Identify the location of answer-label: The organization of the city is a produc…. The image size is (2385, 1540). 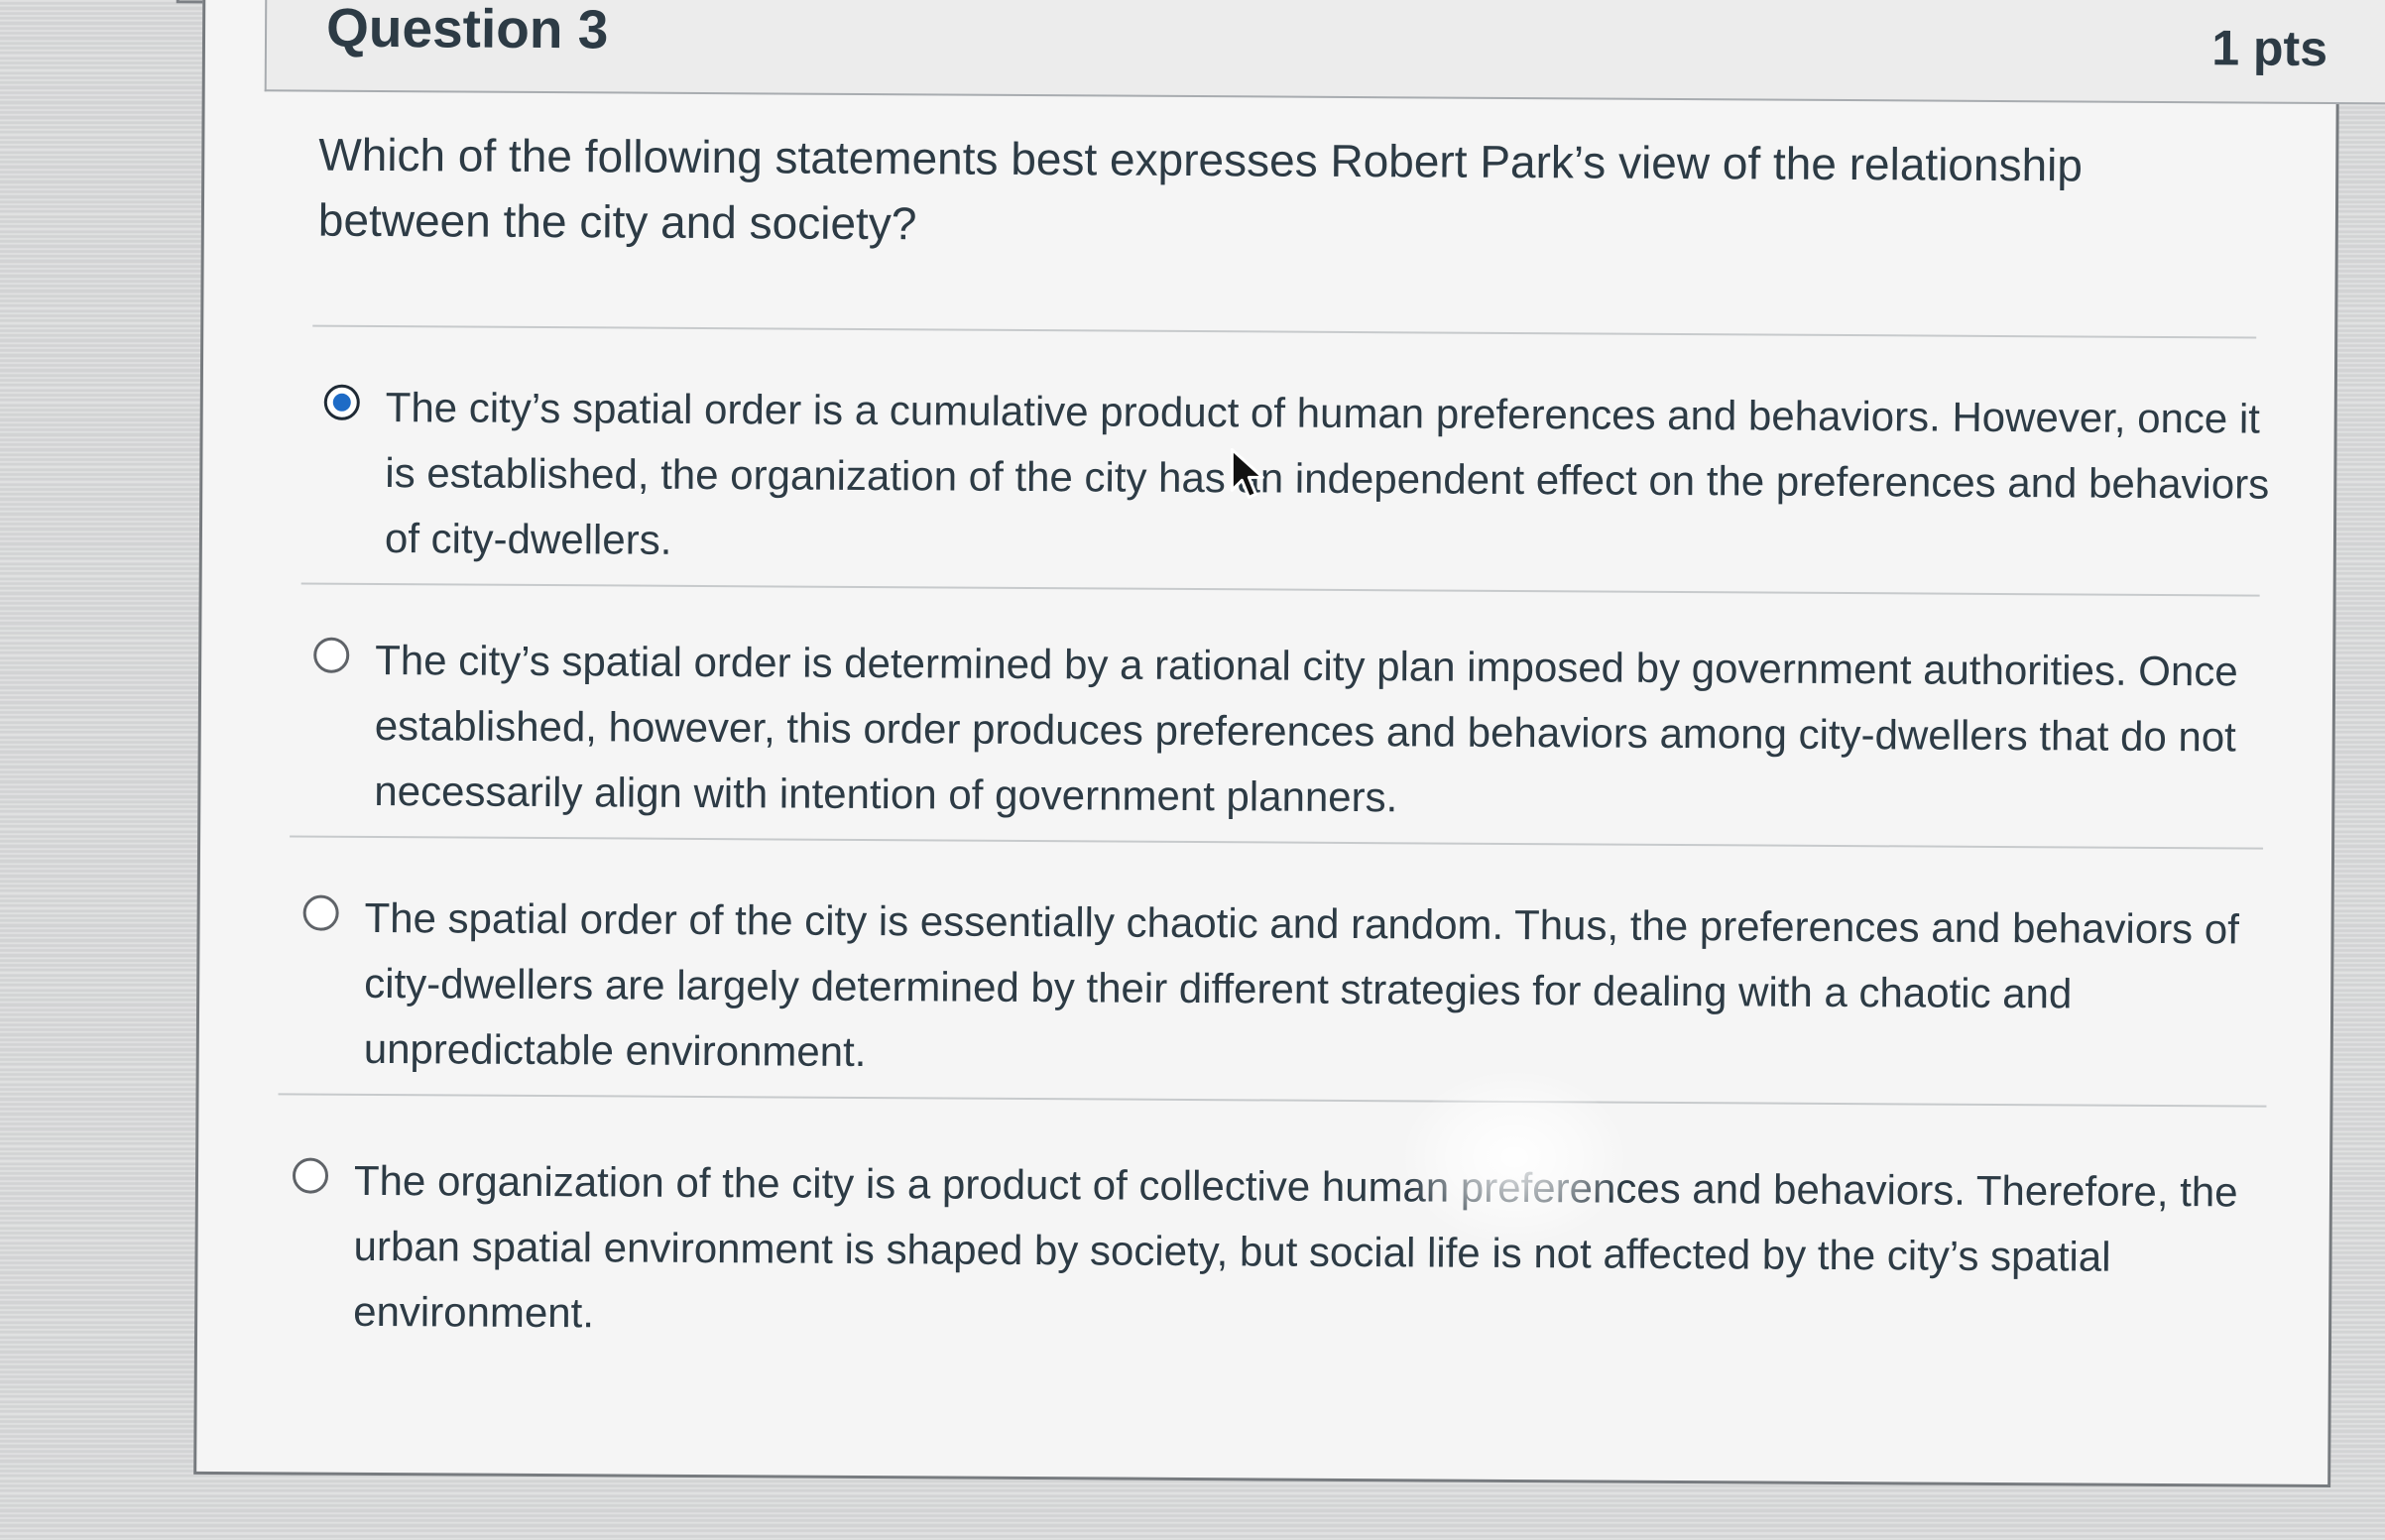
(1295, 1246).